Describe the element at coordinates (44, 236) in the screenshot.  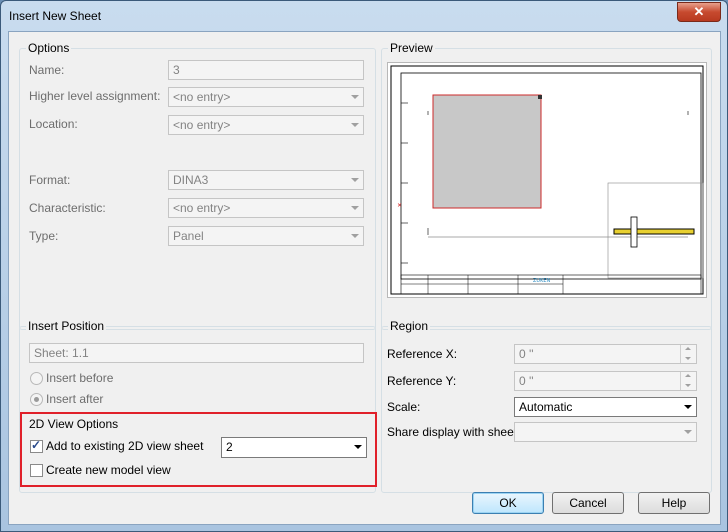
I see `type-label: Type:` at that location.